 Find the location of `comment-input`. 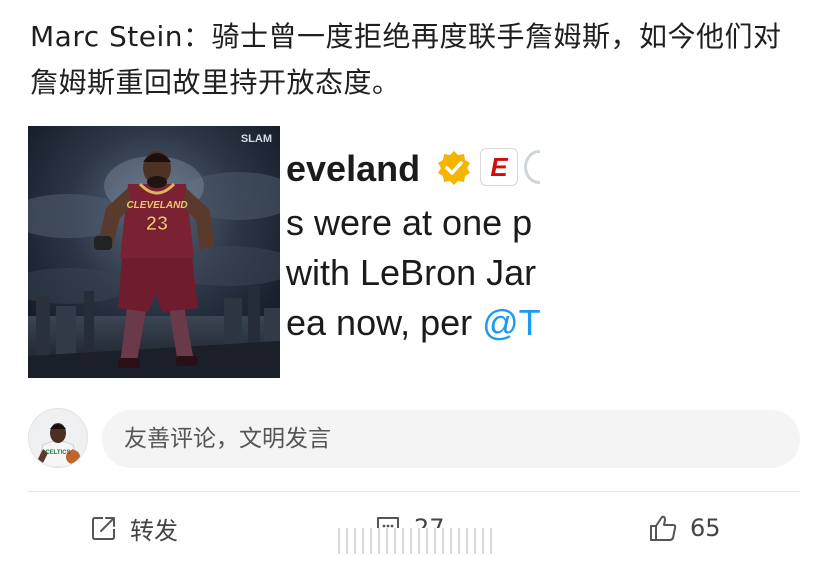

comment-input is located at coordinates (451, 439).